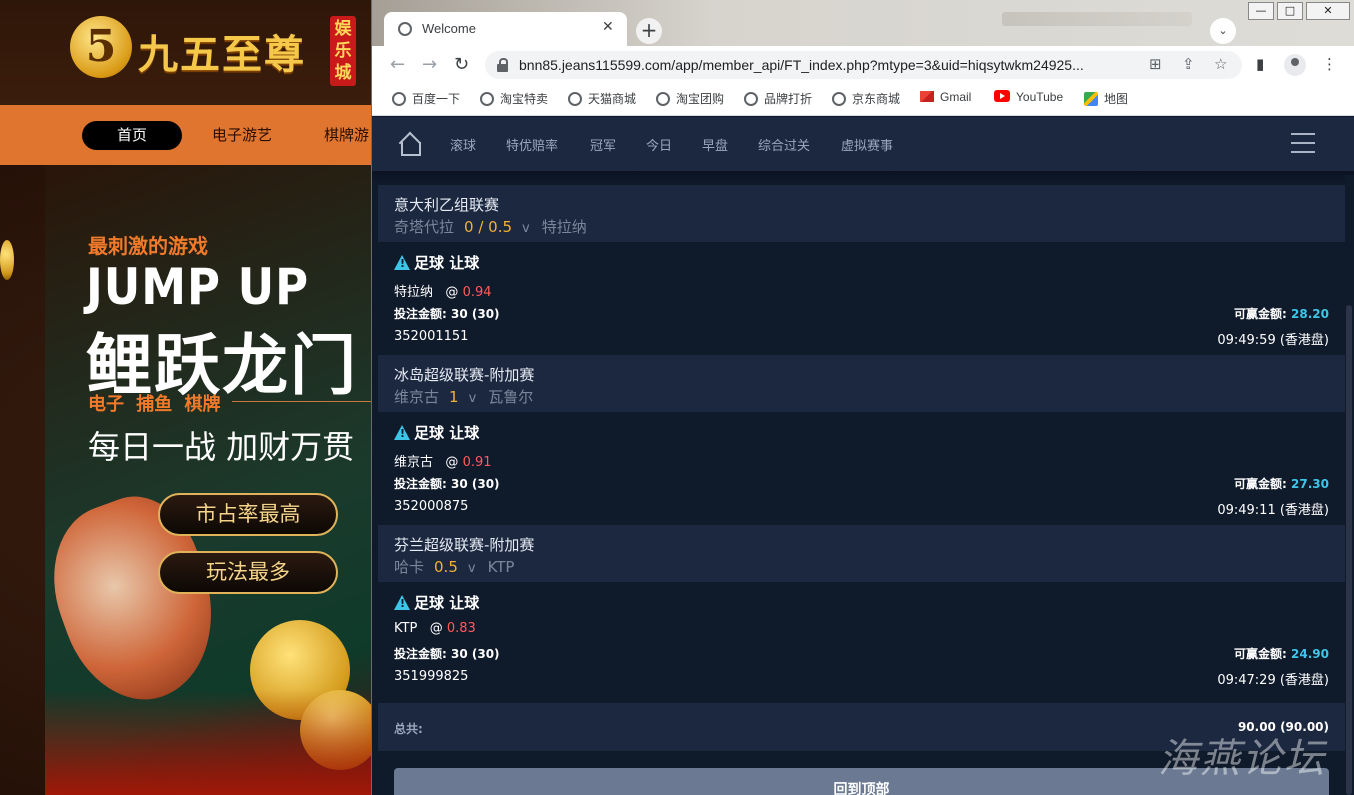 This screenshot has height=795, width=1354. What do you see at coordinates (690, 98) in the screenshot?
I see `bookmark-taobao-group: 淘宝团购` at bounding box center [690, 98].